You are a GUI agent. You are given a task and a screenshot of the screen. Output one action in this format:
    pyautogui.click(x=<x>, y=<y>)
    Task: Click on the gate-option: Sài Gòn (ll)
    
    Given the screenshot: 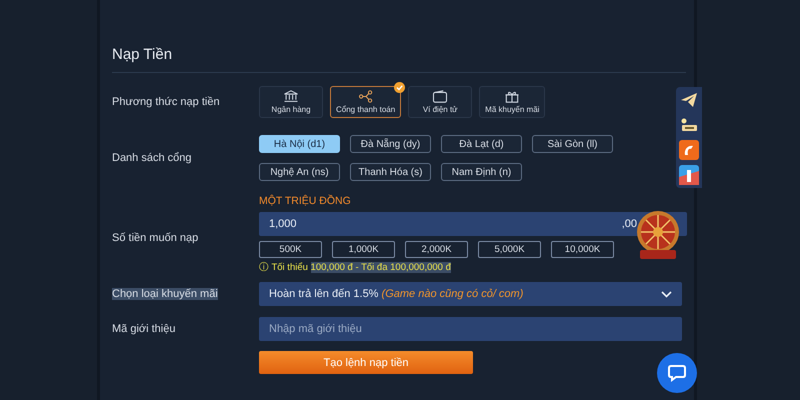 What is the action you would take?
    pyautogui.click(x=572, y=144)
    